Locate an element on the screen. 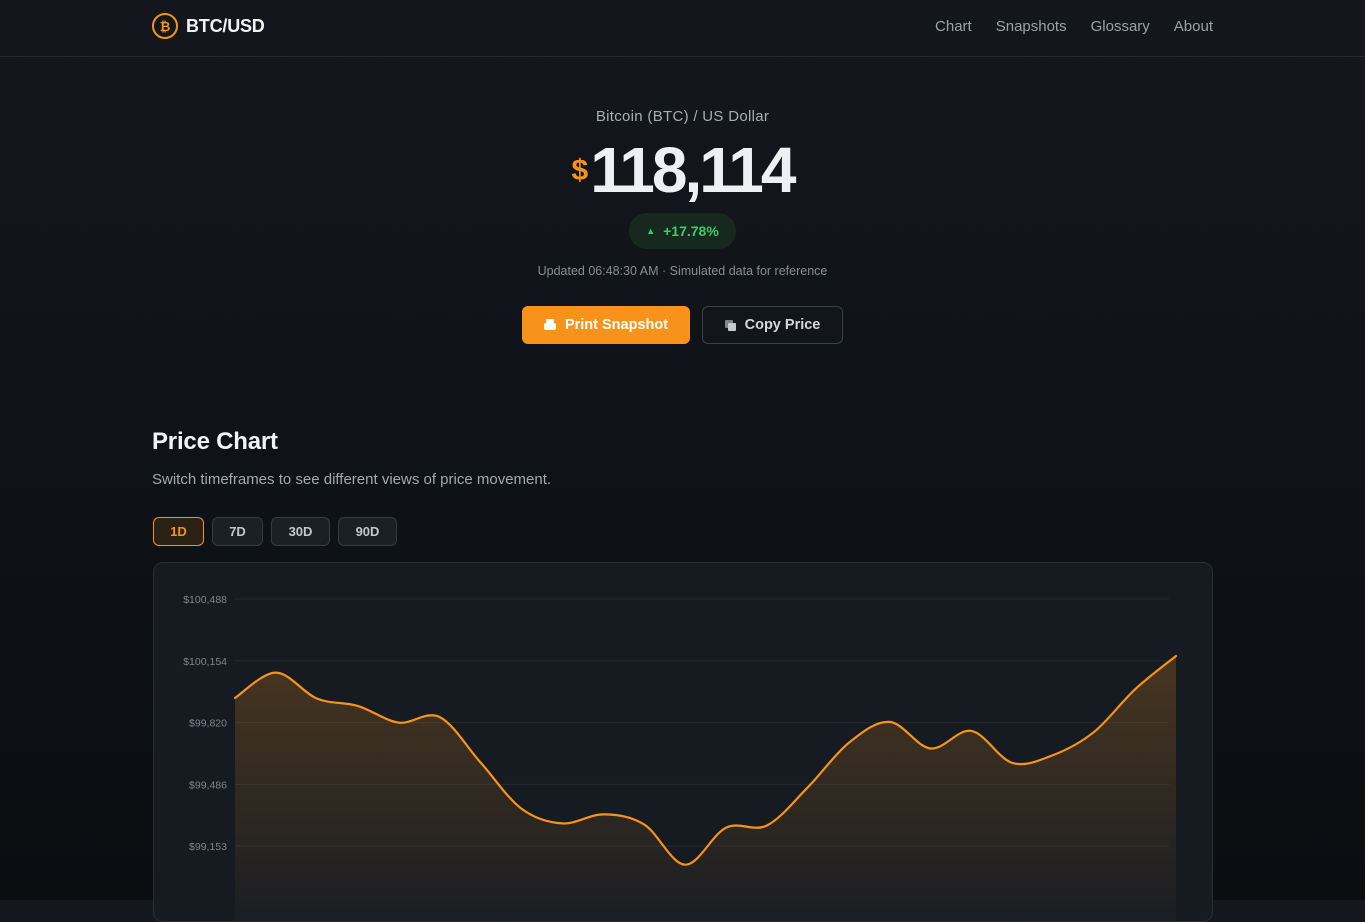  nav-link-snapshots: Snapshots is located at coordinates (1031, 26).